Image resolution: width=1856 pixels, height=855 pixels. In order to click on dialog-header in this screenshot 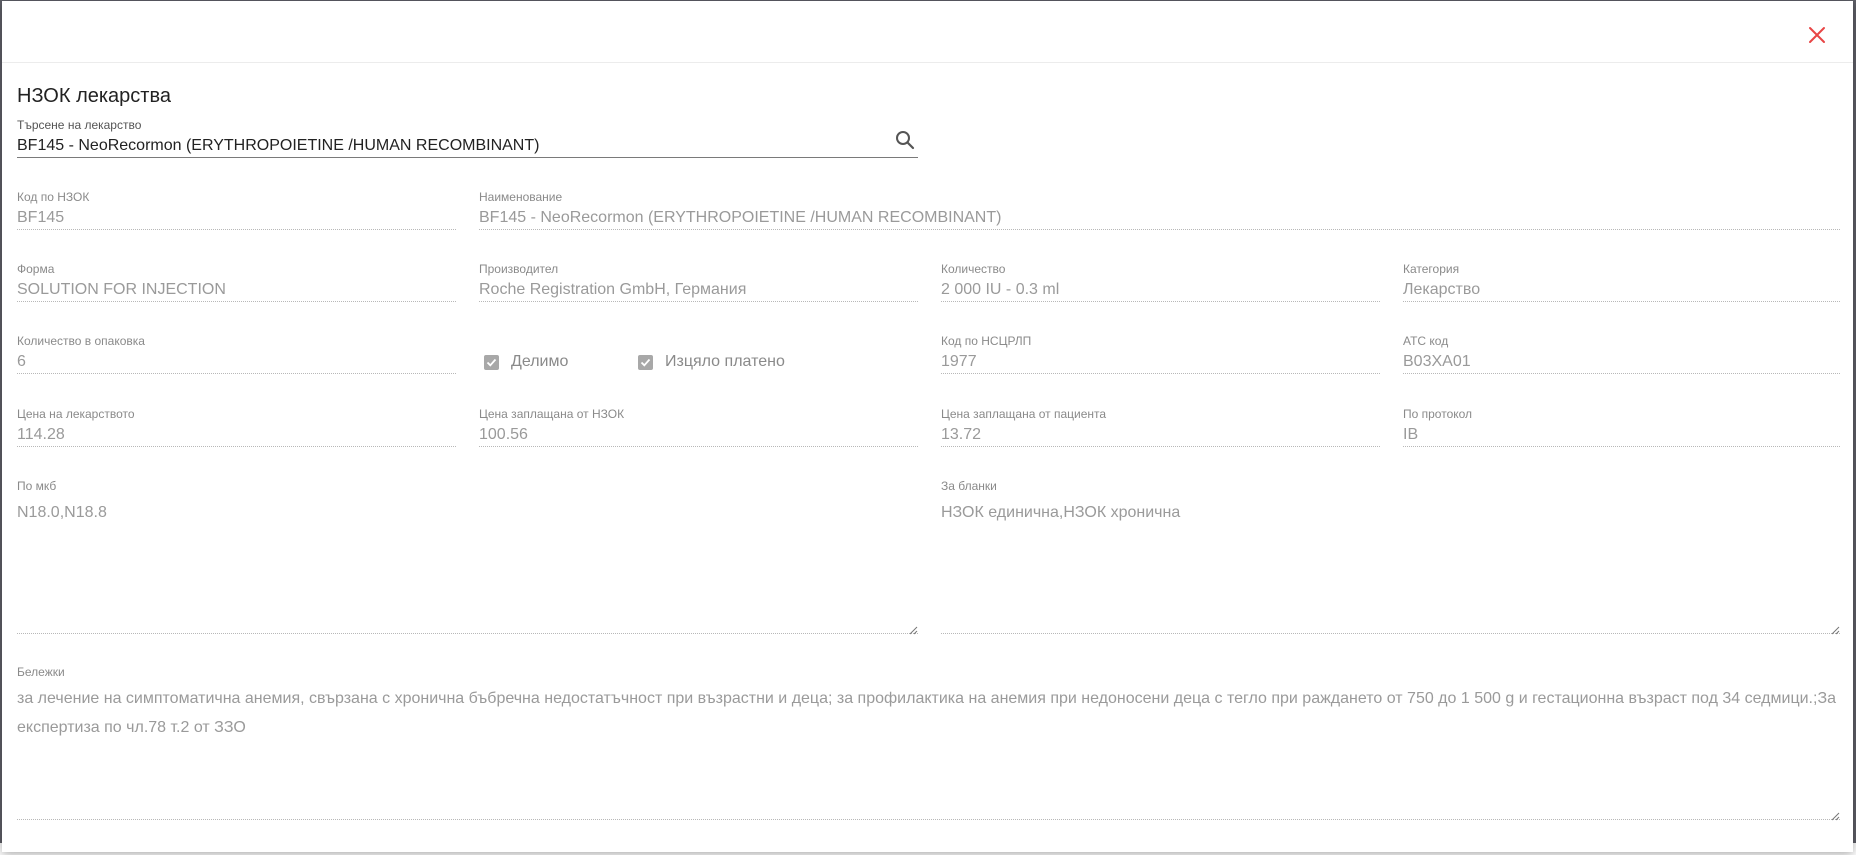, I will do `click(927, 32)`.